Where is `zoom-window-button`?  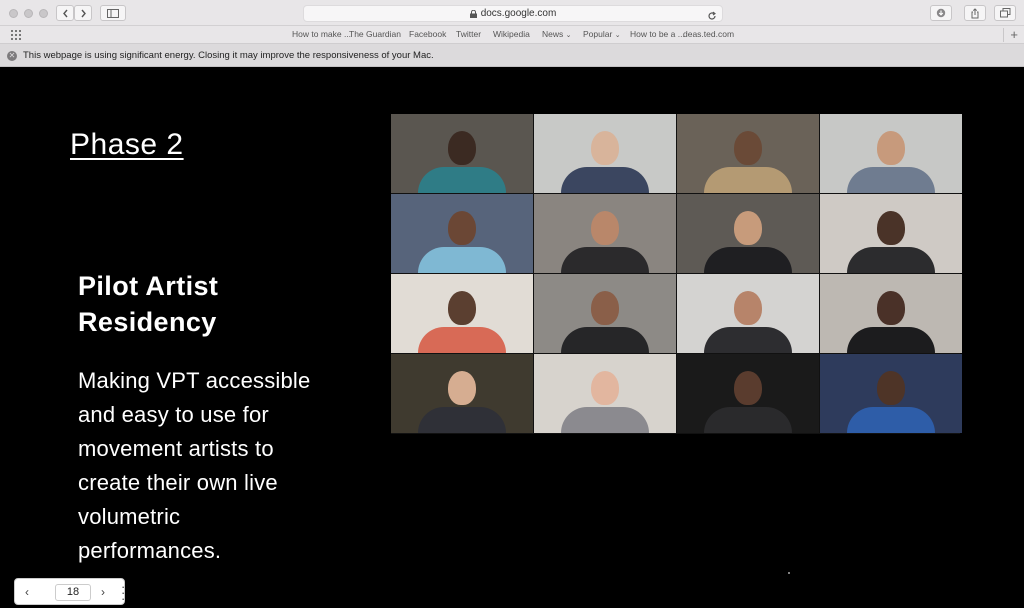 zoom-window-button is located at coordinates (43, 13).